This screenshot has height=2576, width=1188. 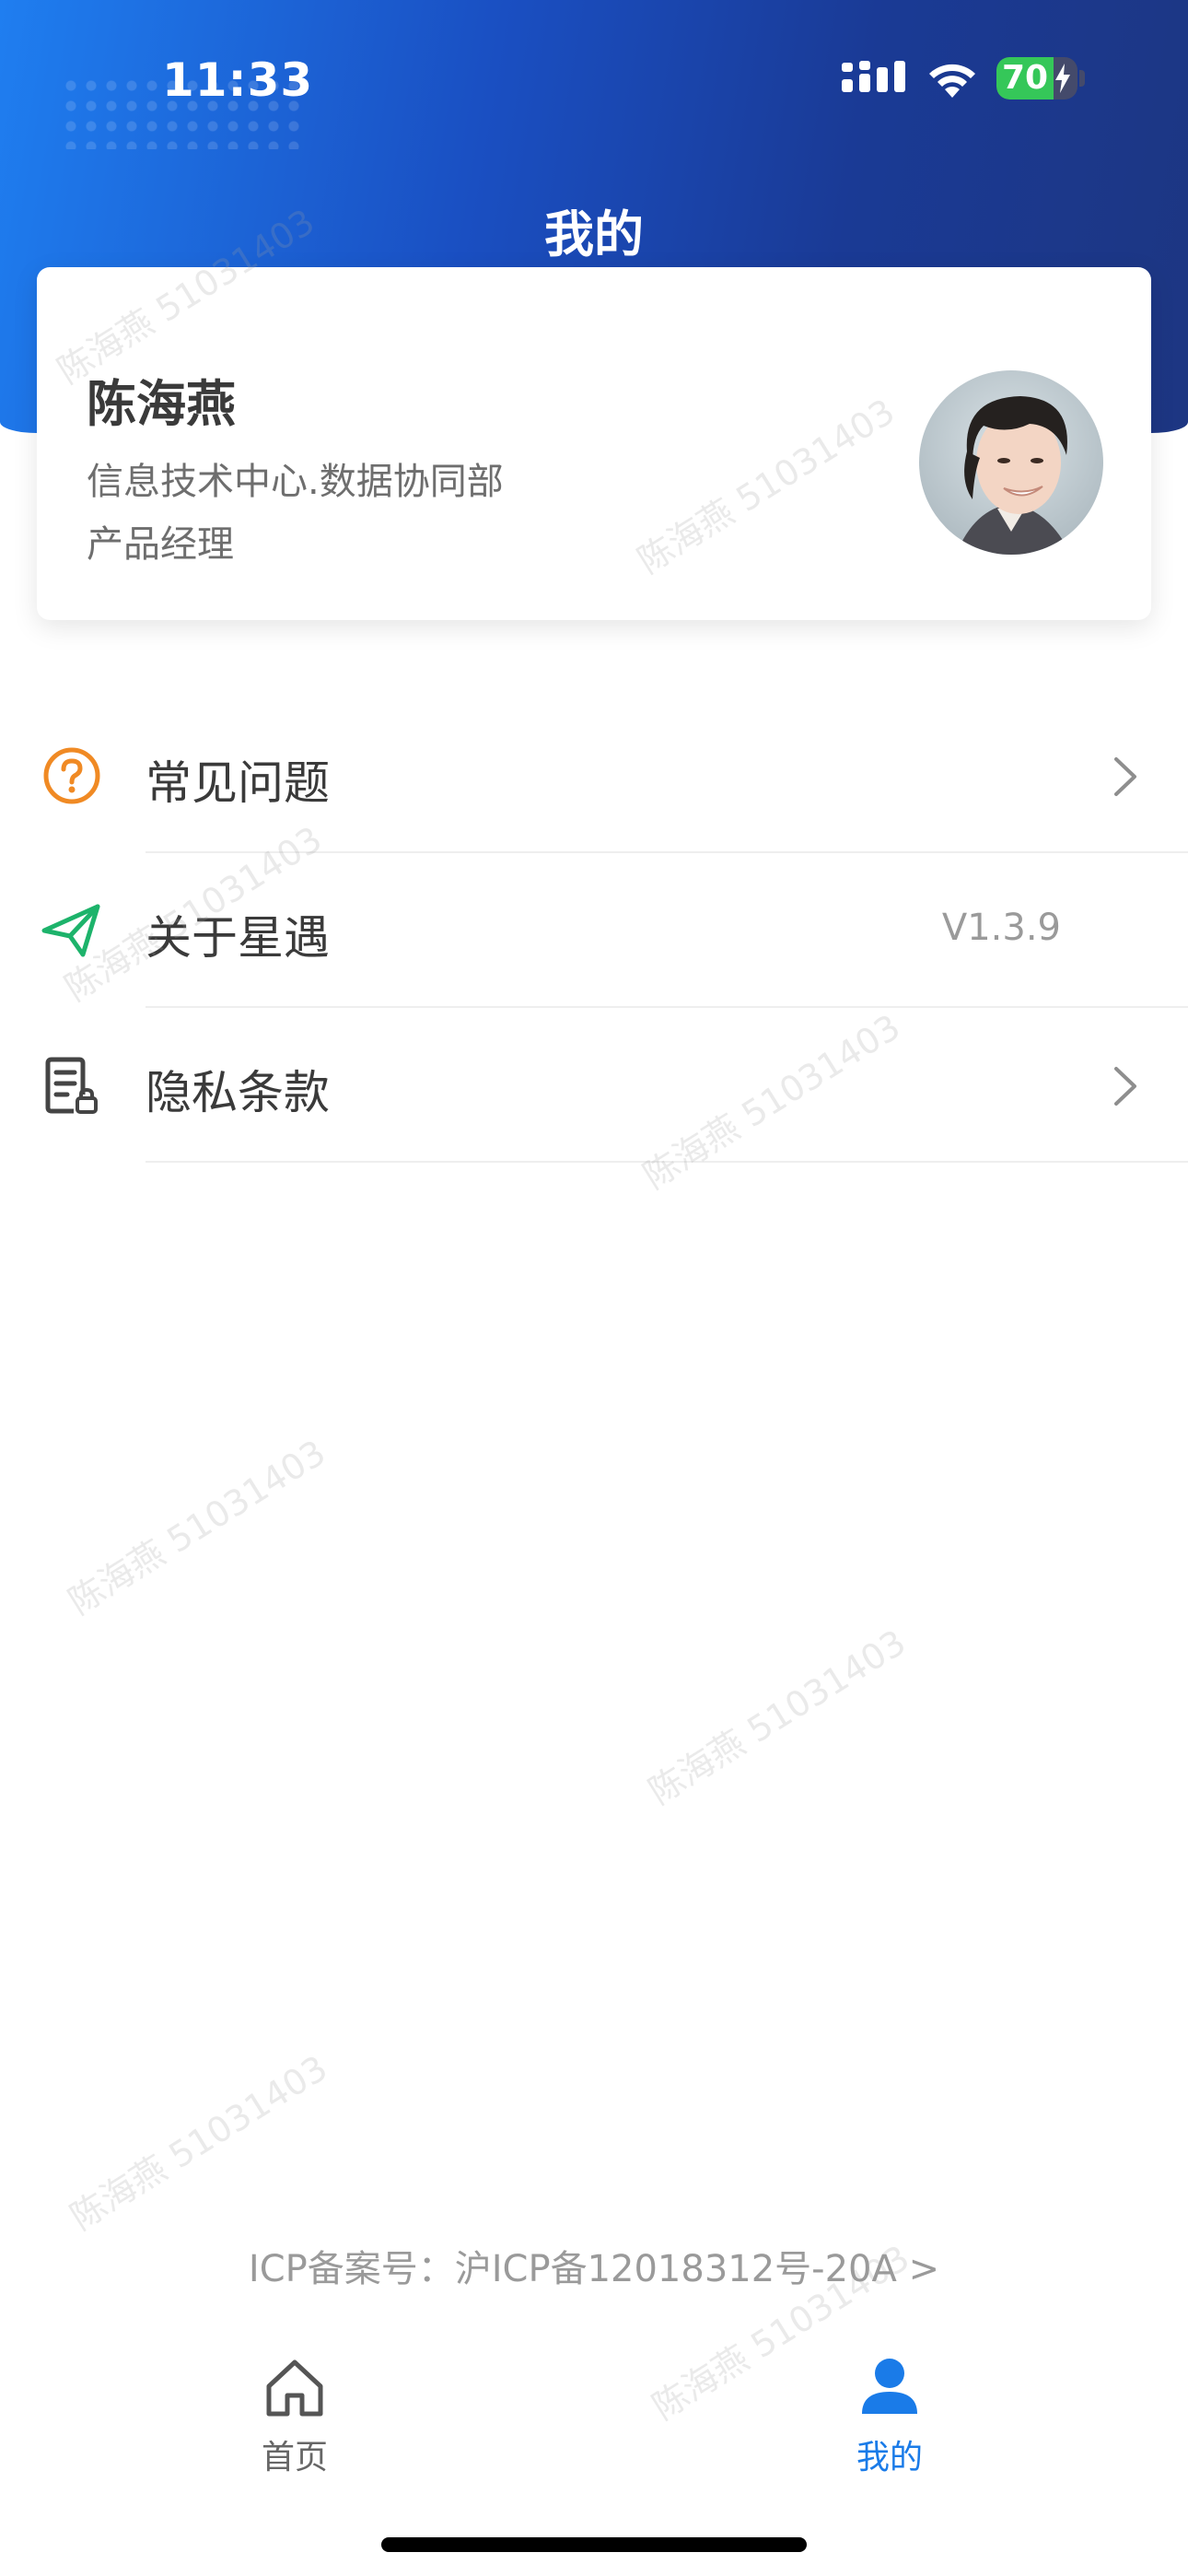 I want to click on page-title: 我的, so click(x=594, y=234).